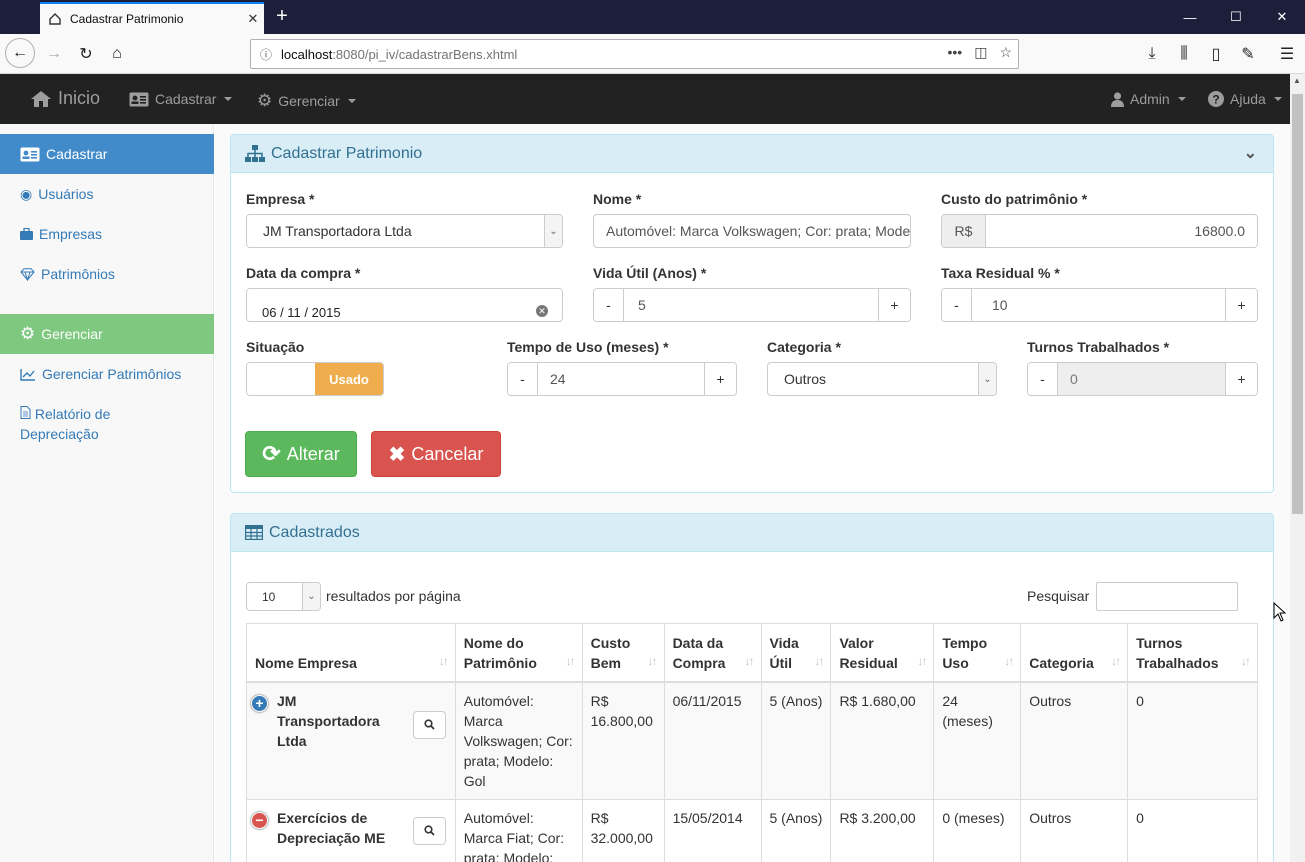 The height and width of the screenshot is (862, 1305). Describe the element at coordinates (301, 454) in the screenshot. I see `alterar-button: ⟳ Alterar` at that location.